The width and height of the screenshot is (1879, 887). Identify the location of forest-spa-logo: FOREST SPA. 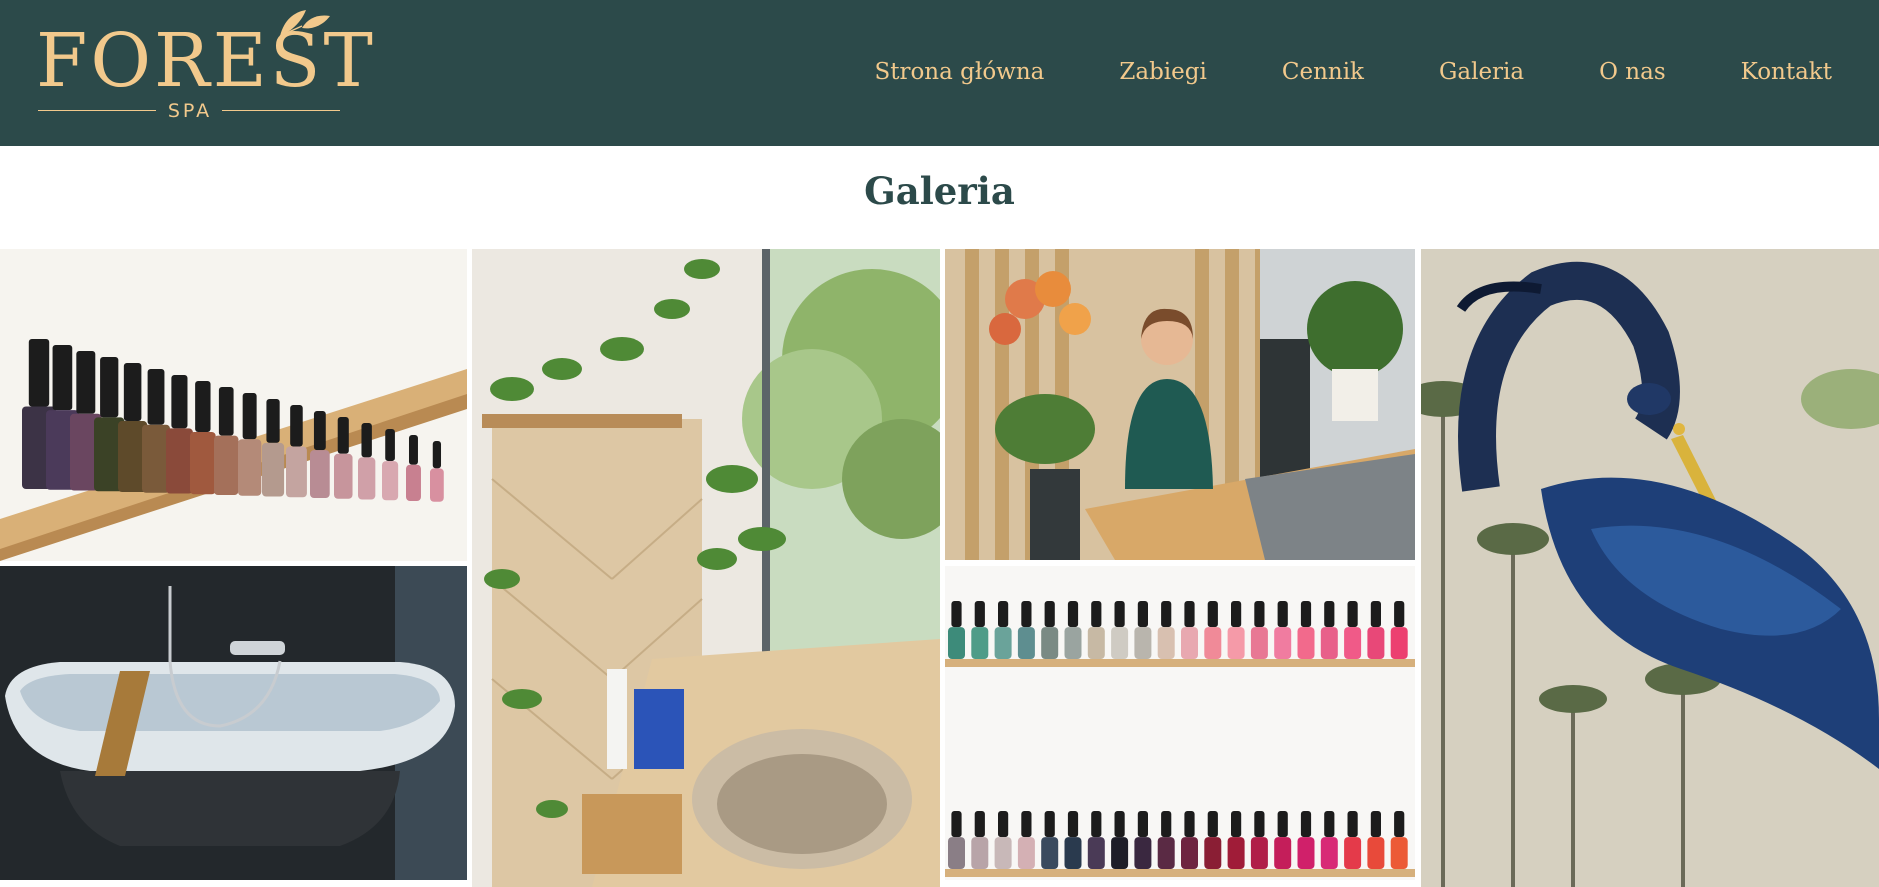
(204, 65).